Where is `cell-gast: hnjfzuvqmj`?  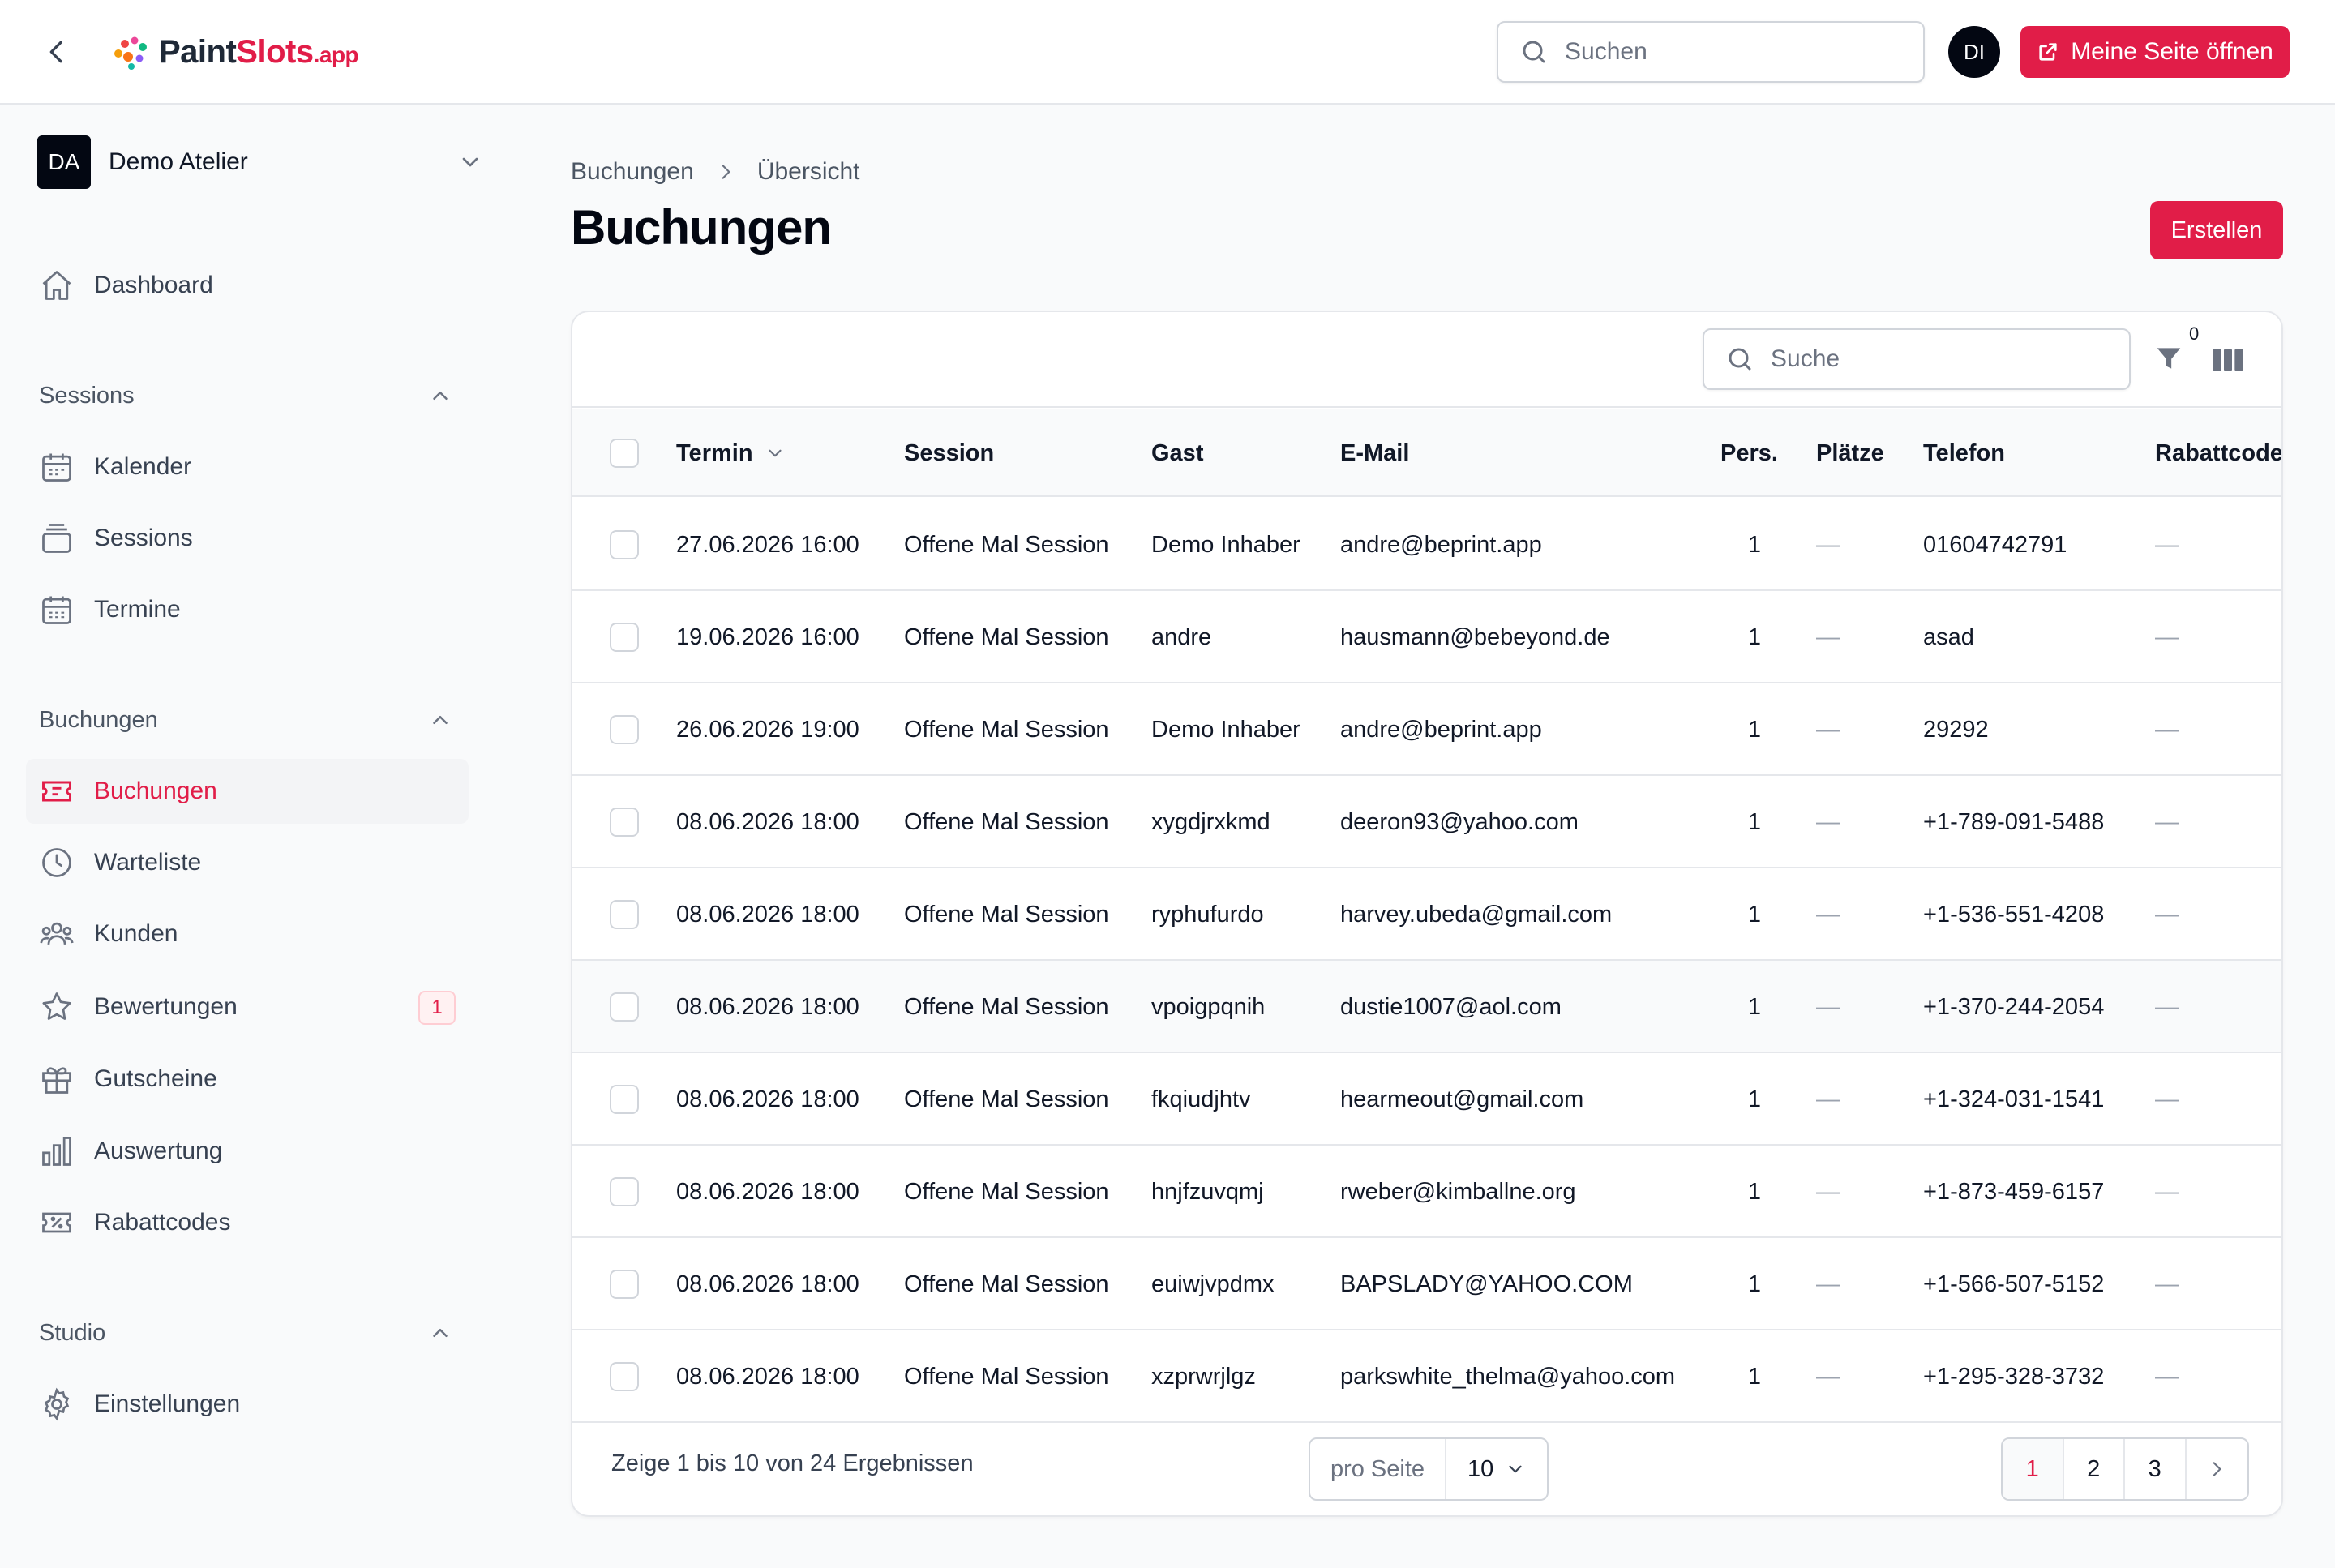
cell-gast: hnjfzuvqmj is located at coordinates (1207, 1191).